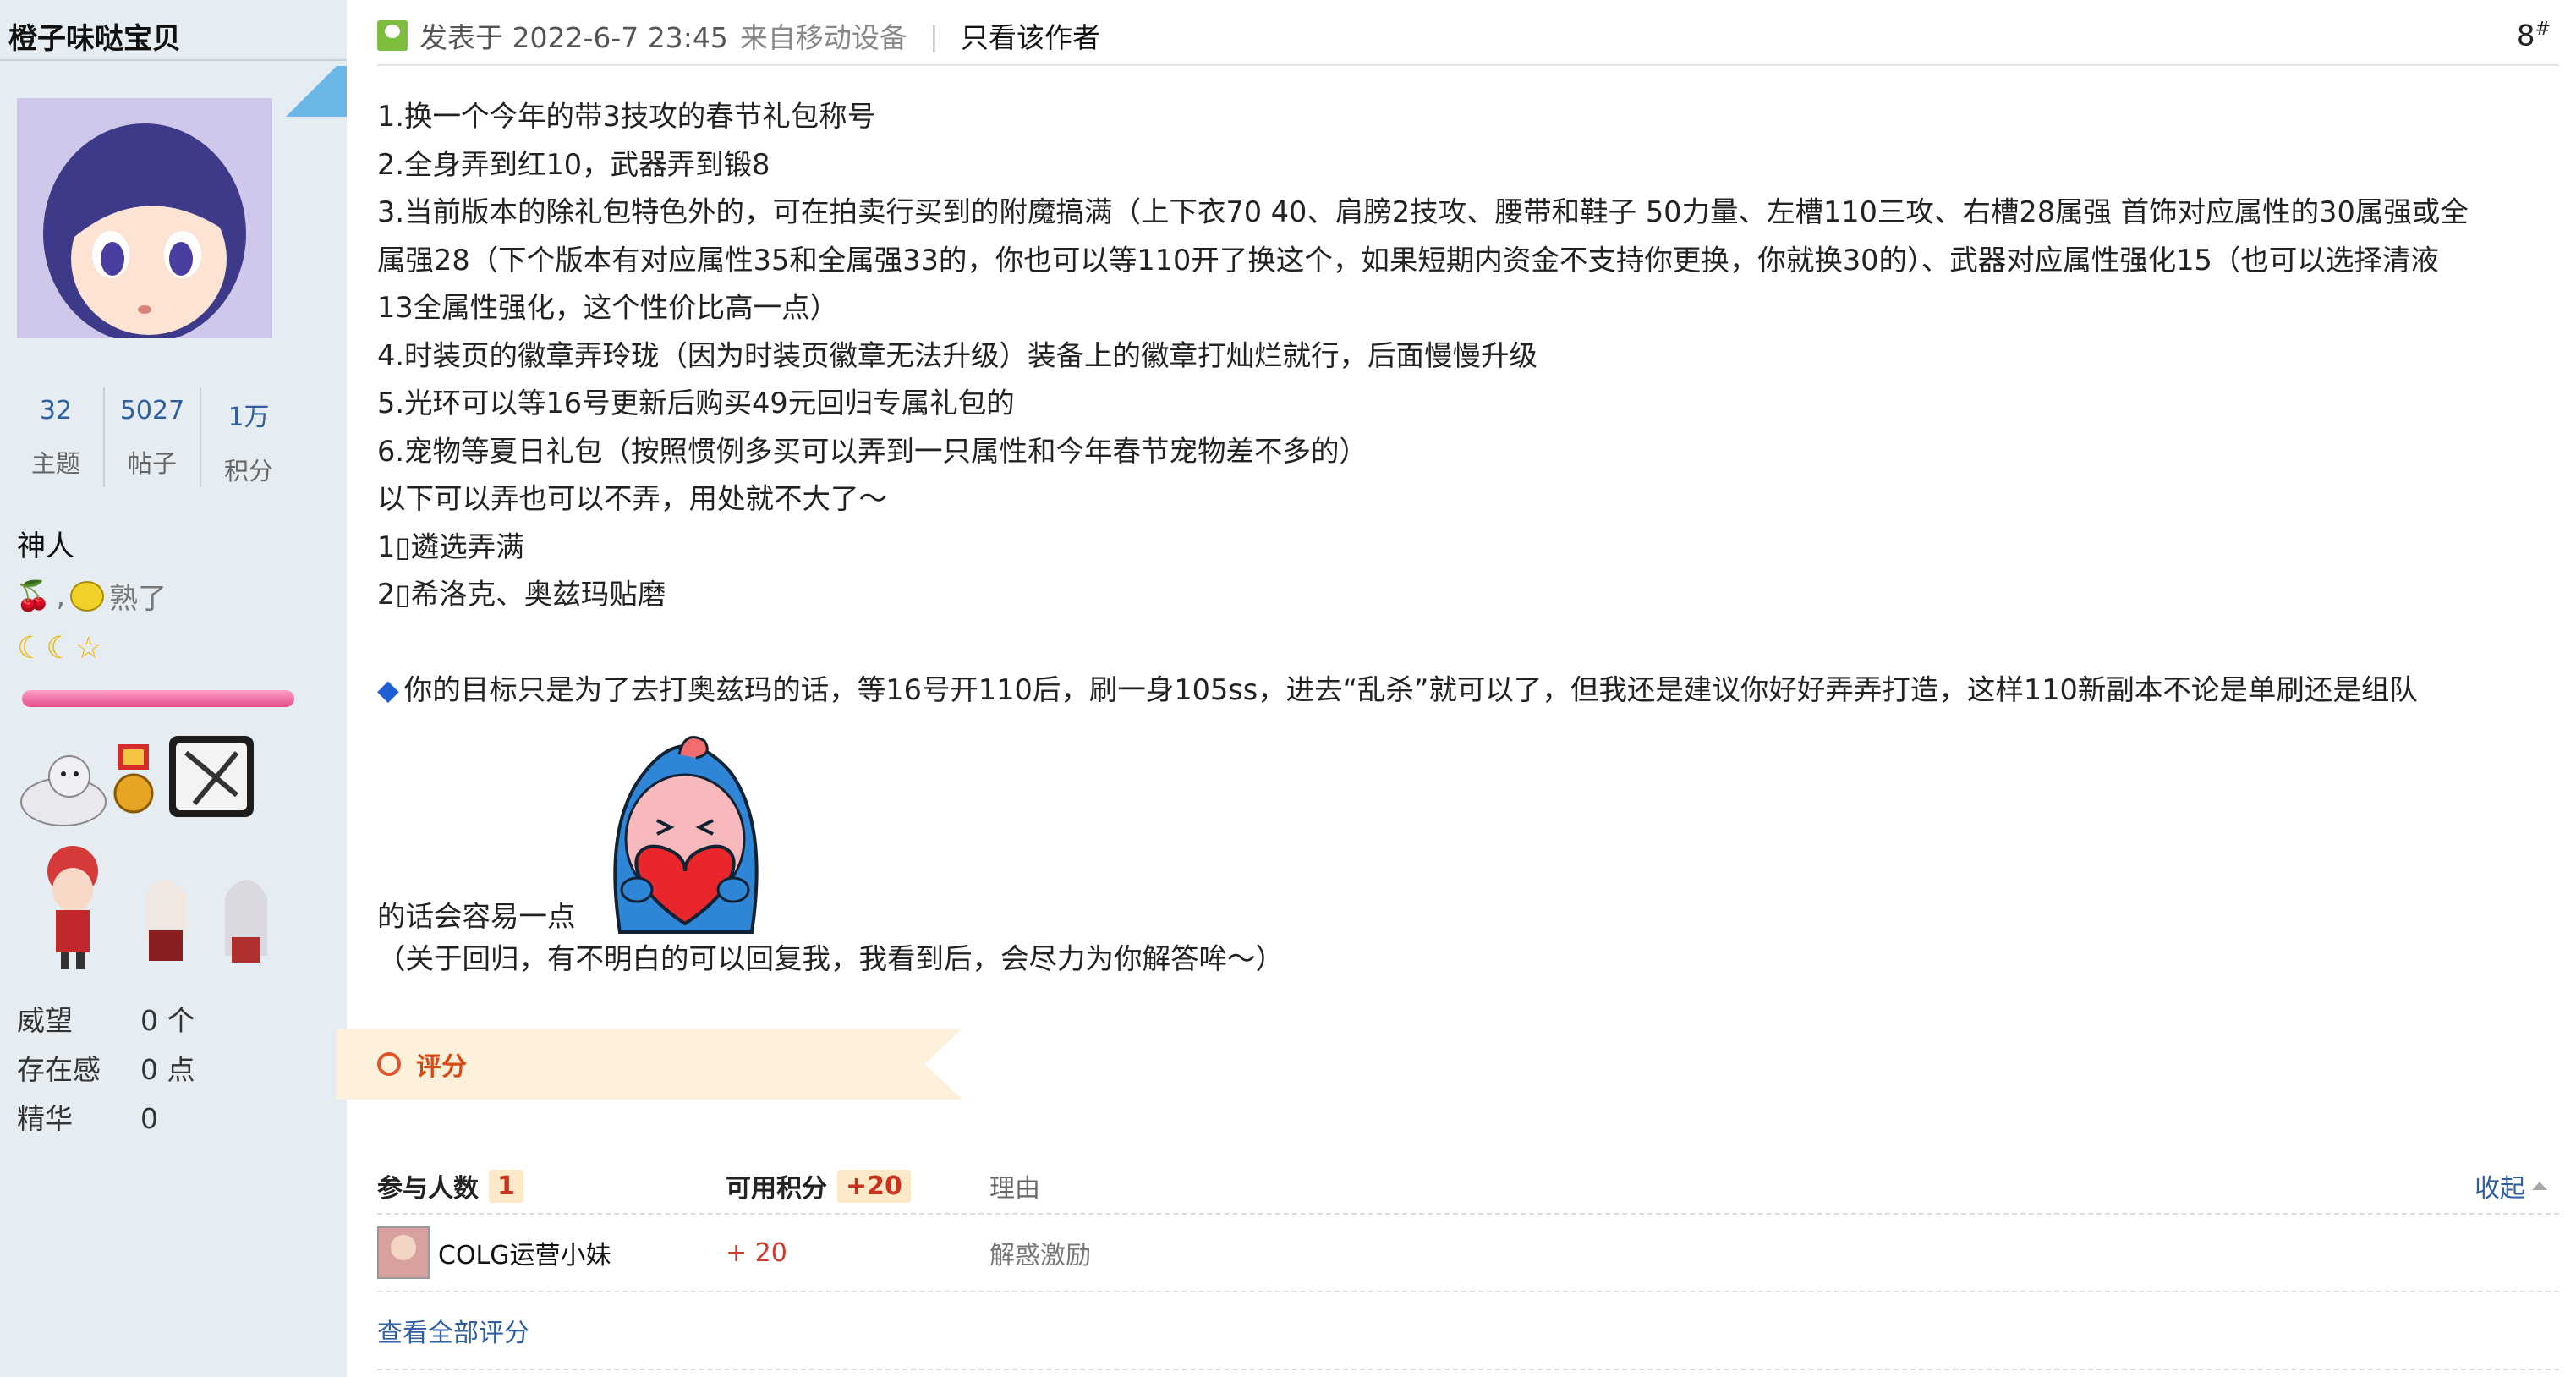 This screenshot has width=2576, height=1377. I want to click on medal-badges-row, so click(139, 778).